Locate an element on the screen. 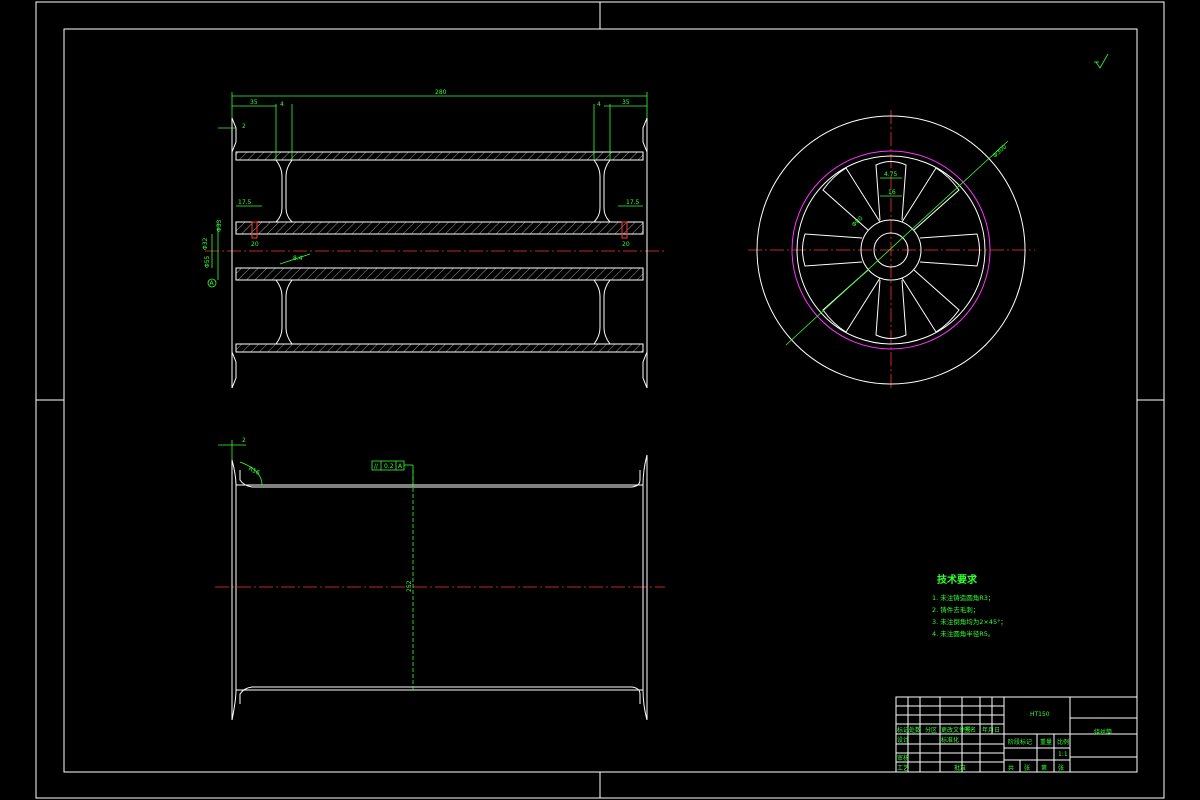 This screenshot has width=1200, height=800. dim-overall-length: 280 is located at coordinates (441, 92).